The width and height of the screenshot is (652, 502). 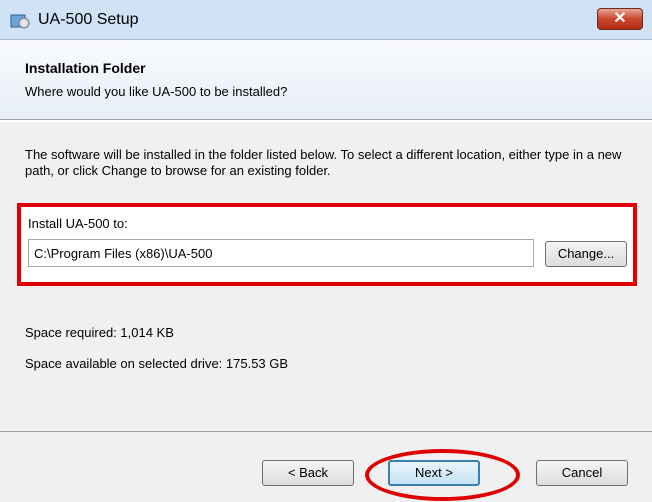 I want to click on installer-app-icon, so click(x=20, y=21).